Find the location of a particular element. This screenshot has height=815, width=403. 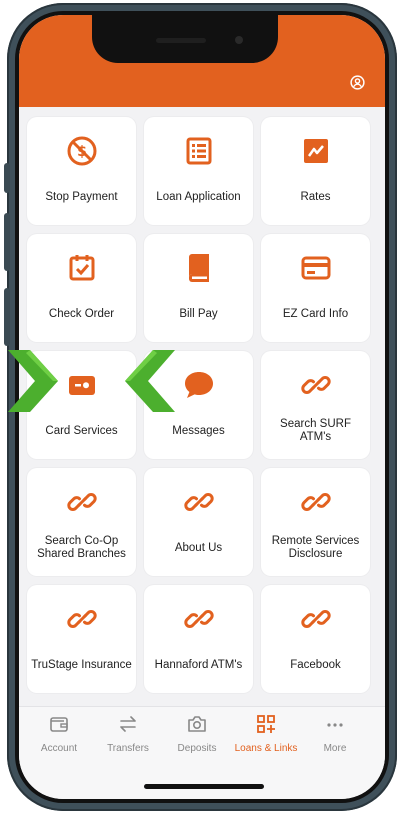

calendar-check-icon is located at coordinates (81, 268).